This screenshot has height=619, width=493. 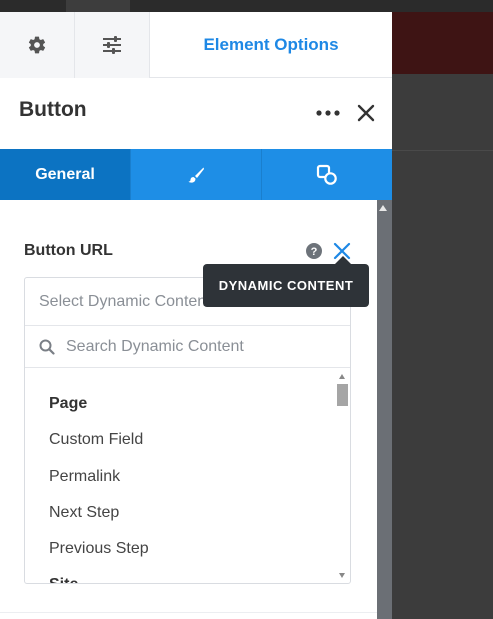 I want to click on list-item: Permalink, so click(x=84, y=477).